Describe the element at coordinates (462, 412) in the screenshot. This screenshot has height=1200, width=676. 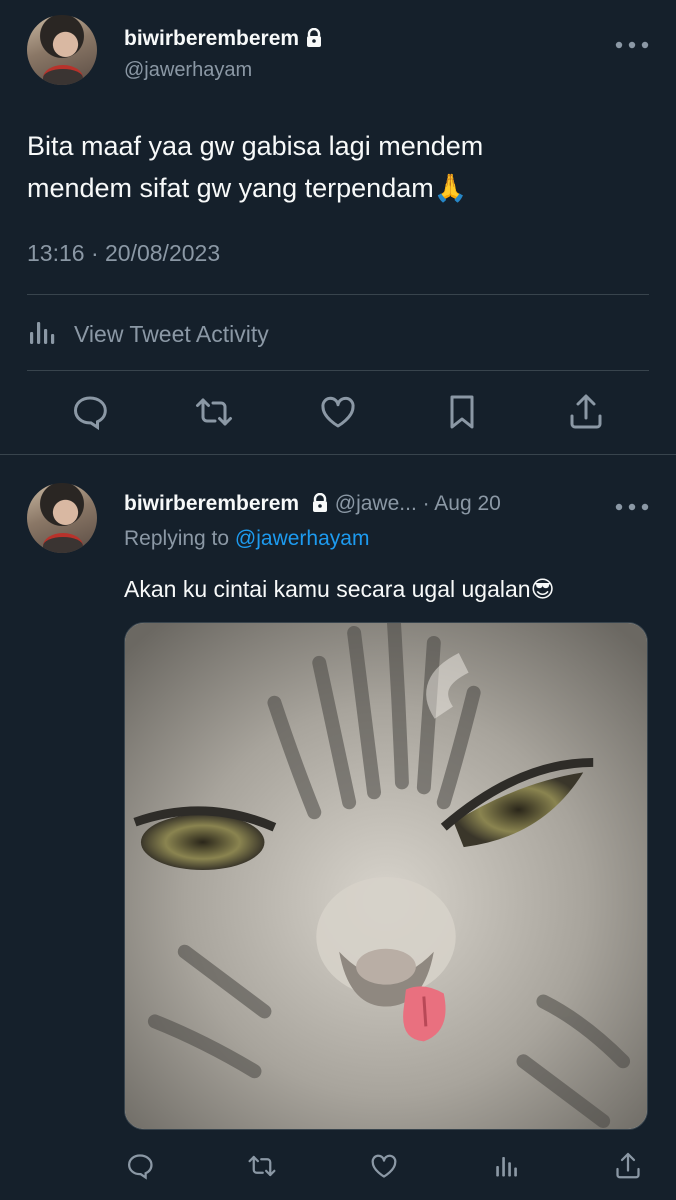
I see `bookmark-icon` at that location.